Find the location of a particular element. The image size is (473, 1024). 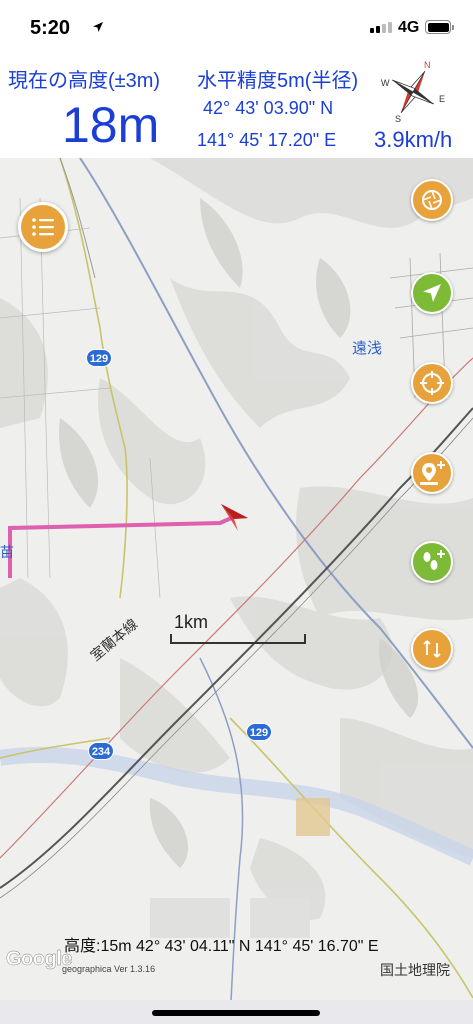

home-indicator is located at coordinates (236, 1013).